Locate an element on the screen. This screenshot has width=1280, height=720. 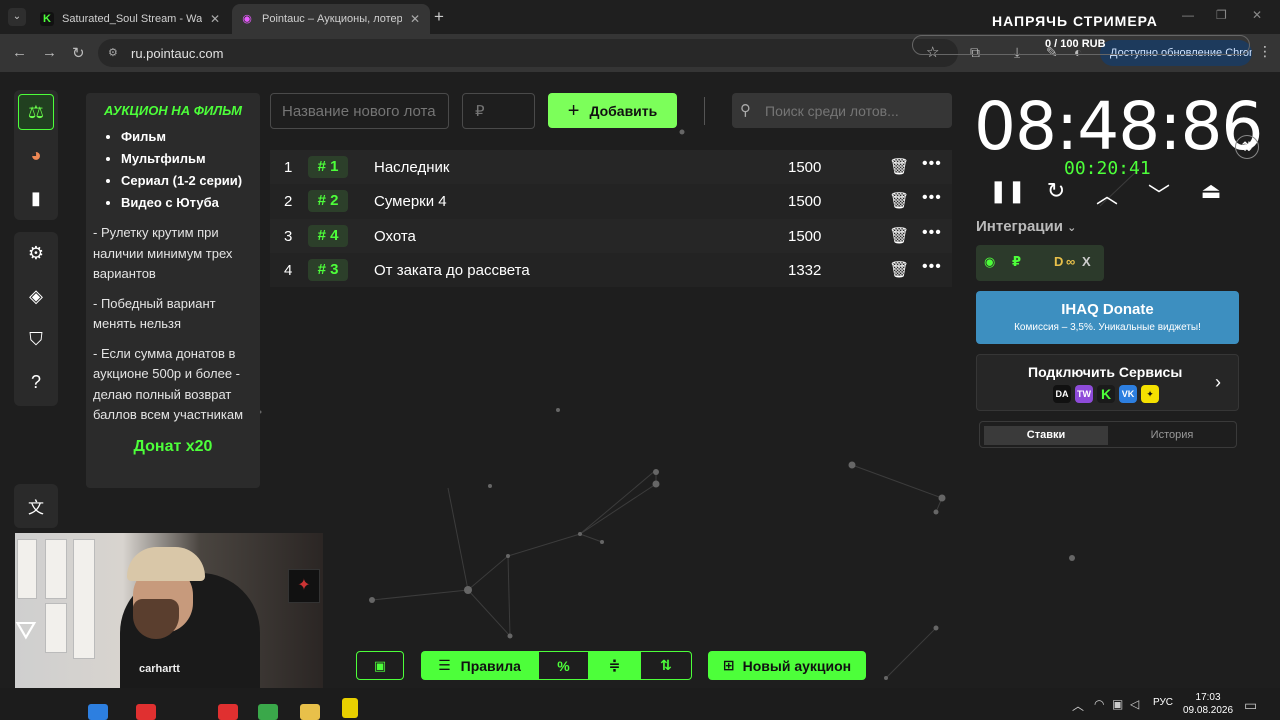
tab-search-icon: ⌄ is located at coordinates (17, 17).